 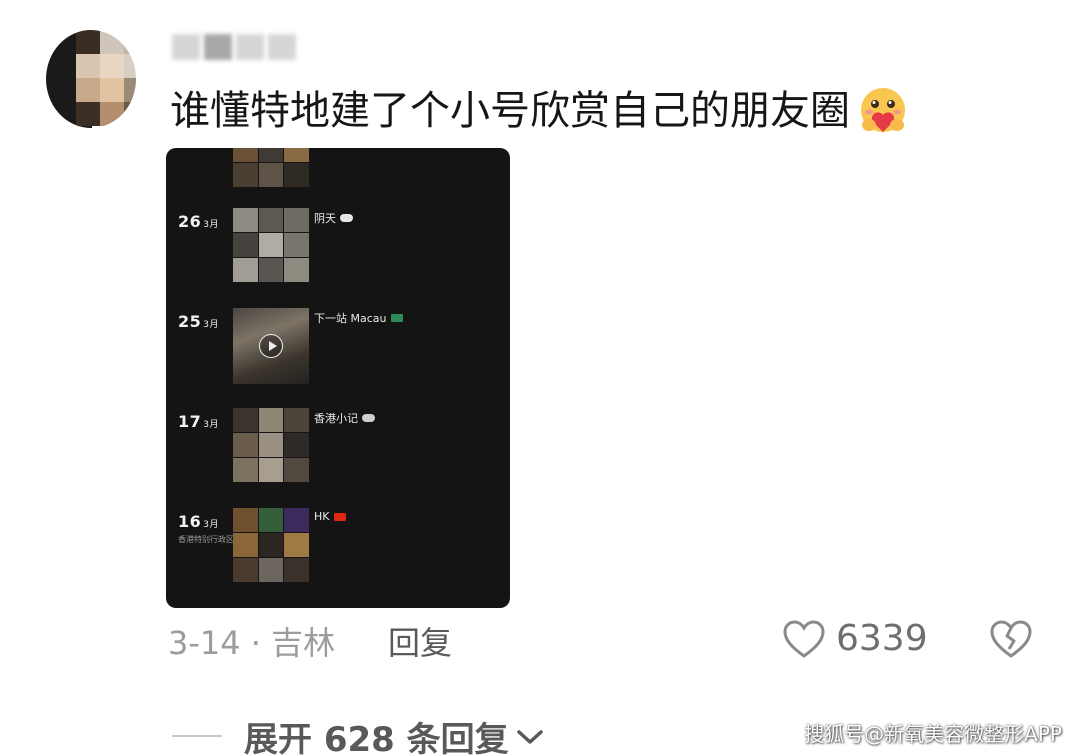 What do you see at coordinates (198, 521) in the screenshot?
I see `entry-date: 16 3月` at bounding box center [198, 521].